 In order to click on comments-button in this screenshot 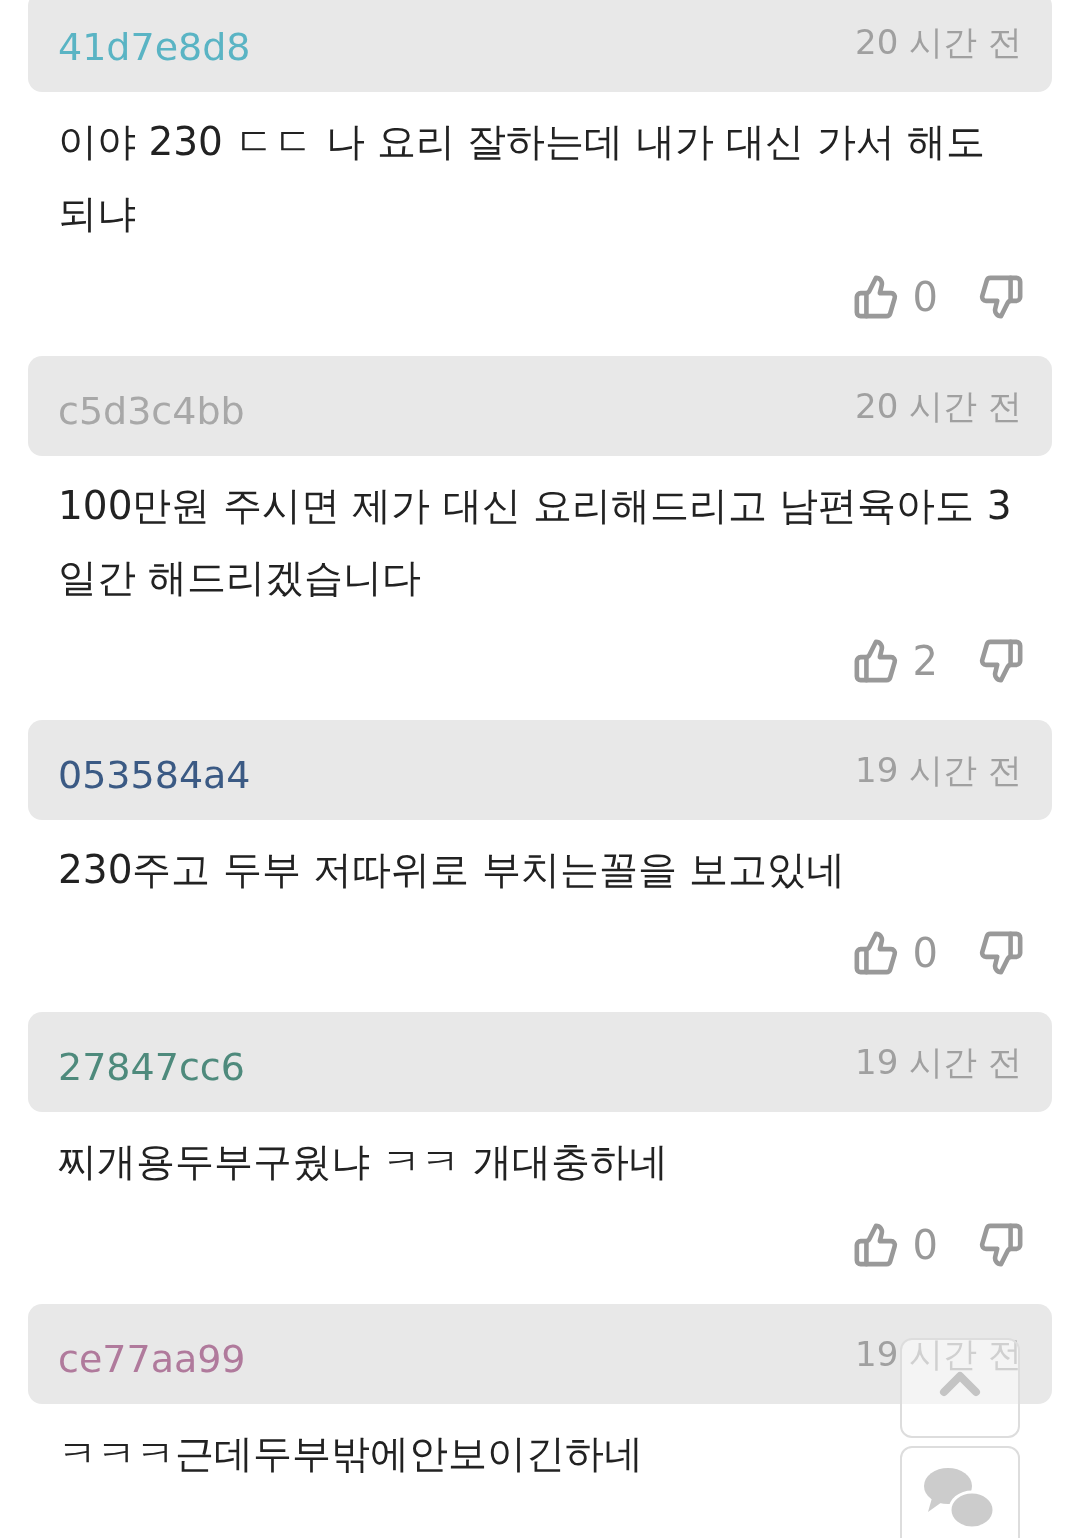, I will do `click(960, 1492)`.